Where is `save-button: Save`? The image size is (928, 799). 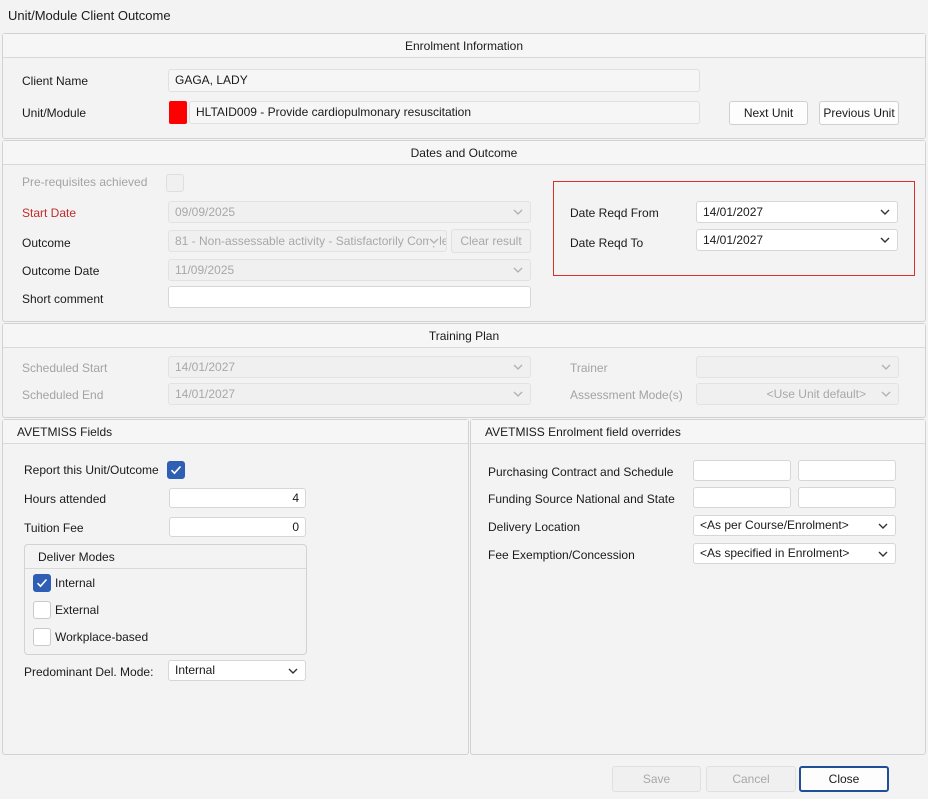
save-button: Save is located at coordinates (656, 779).